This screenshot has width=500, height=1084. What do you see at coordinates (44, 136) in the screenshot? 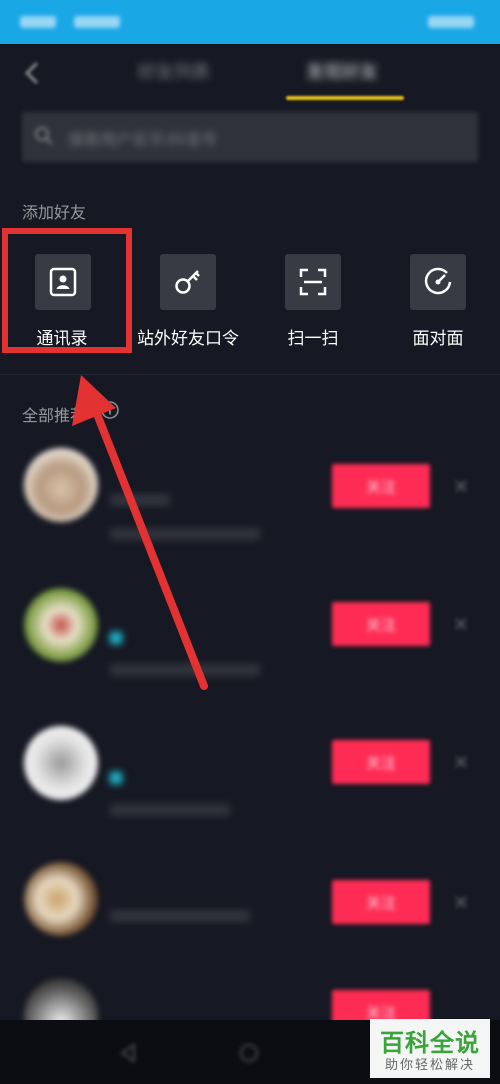
I see `search-icon` at bounding box center [44, 136].